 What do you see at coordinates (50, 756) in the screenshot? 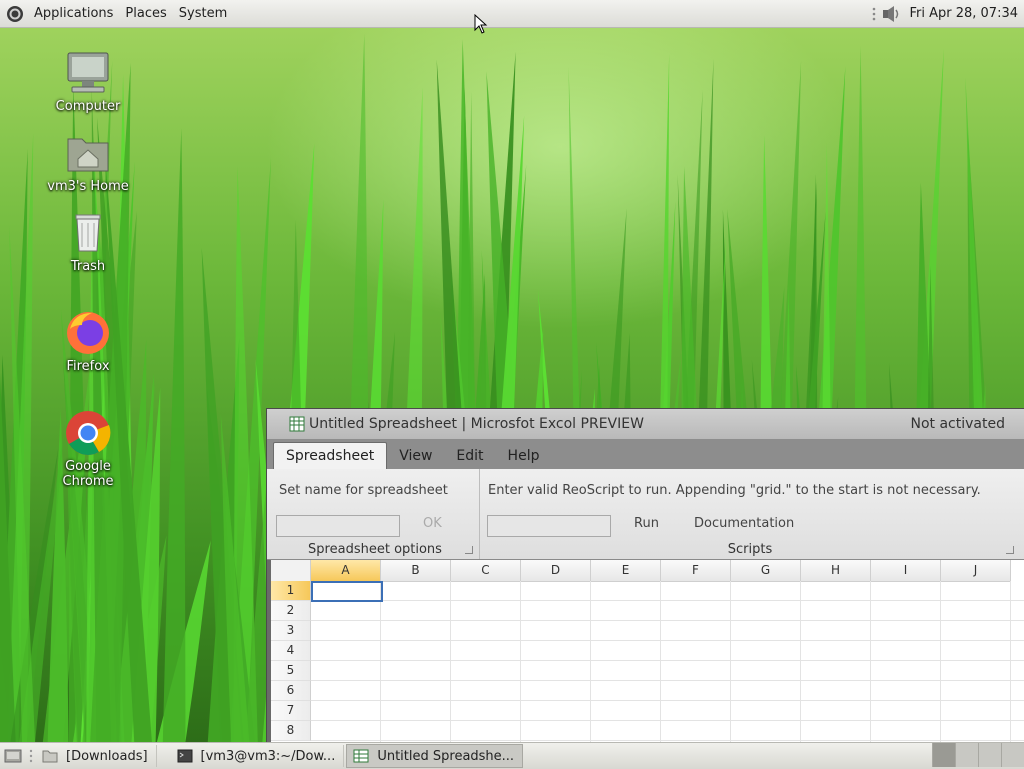
I see `folder-icon` at bounding box center [50, 756].